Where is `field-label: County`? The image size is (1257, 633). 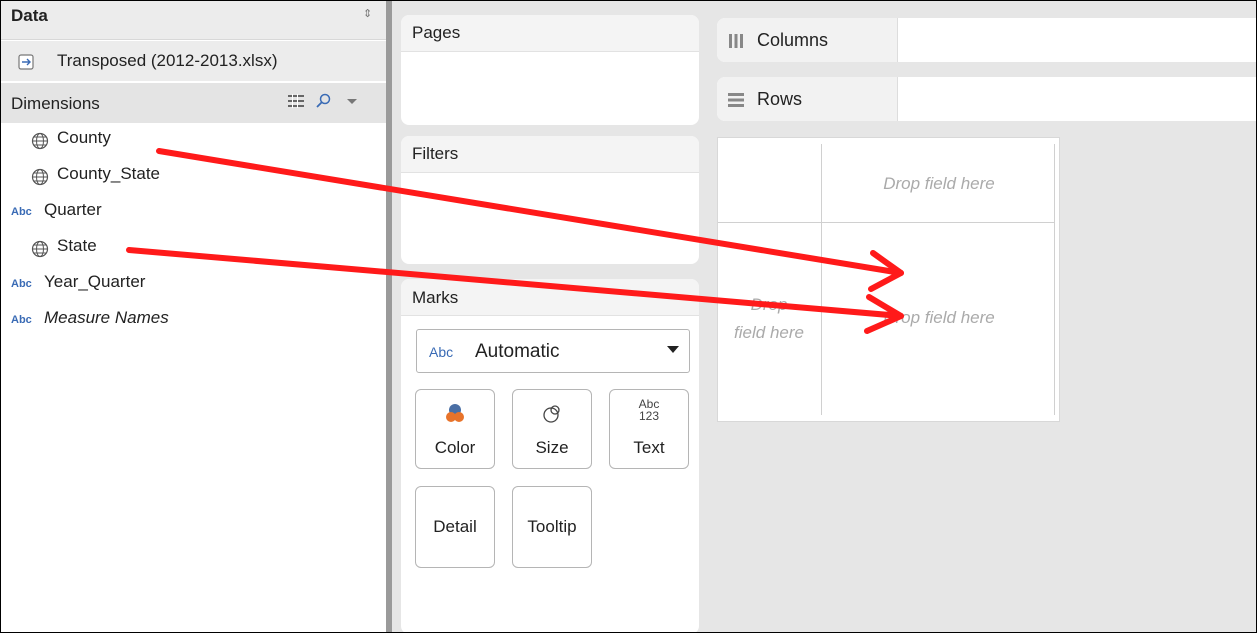 field-label: County is located at coordinates (84, 137).